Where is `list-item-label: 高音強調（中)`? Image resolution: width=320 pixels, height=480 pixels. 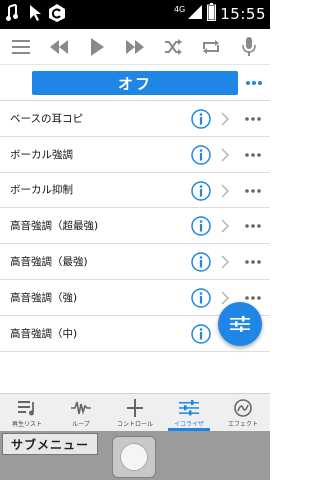 list-item-label: 高音強調（中) is located at coordinates (44, 333).